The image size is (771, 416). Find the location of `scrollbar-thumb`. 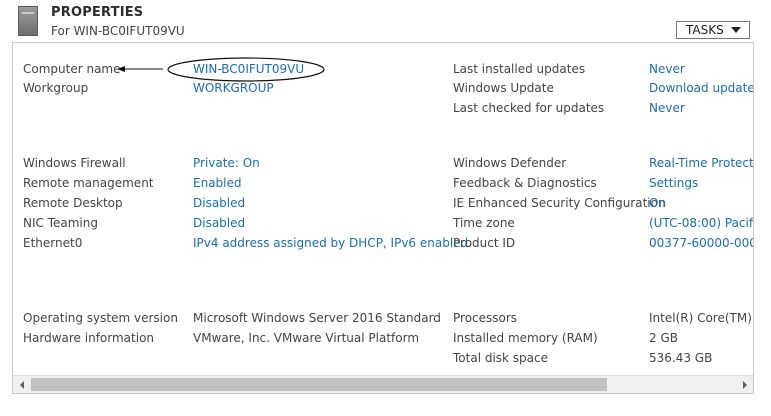

scrollbar-thumb is located at coordinates (319, 384).